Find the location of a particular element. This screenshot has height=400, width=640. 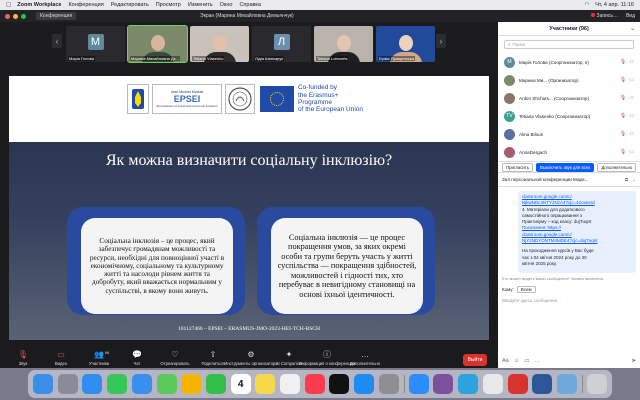

dock-viber-icon is located at coordinates (443, 384).